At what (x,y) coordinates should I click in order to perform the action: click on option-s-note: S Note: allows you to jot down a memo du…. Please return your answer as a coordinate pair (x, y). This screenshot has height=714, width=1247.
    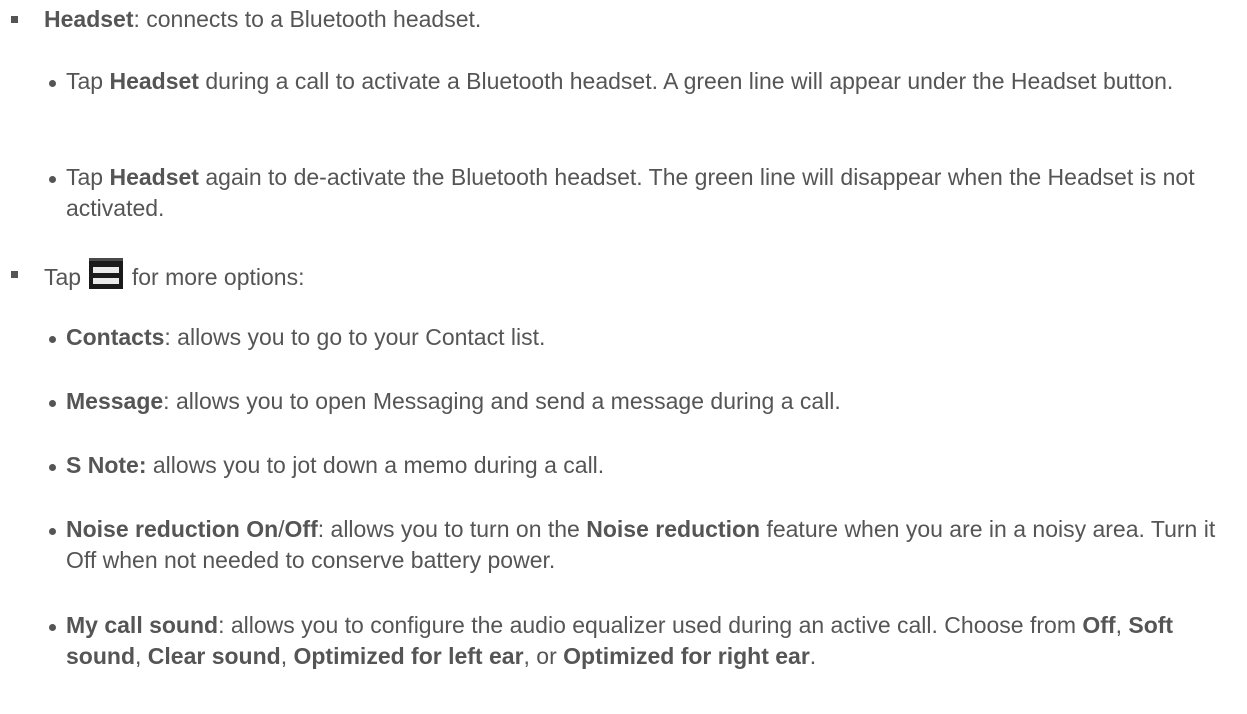
    Looking at the image, I should click on (335, 465).